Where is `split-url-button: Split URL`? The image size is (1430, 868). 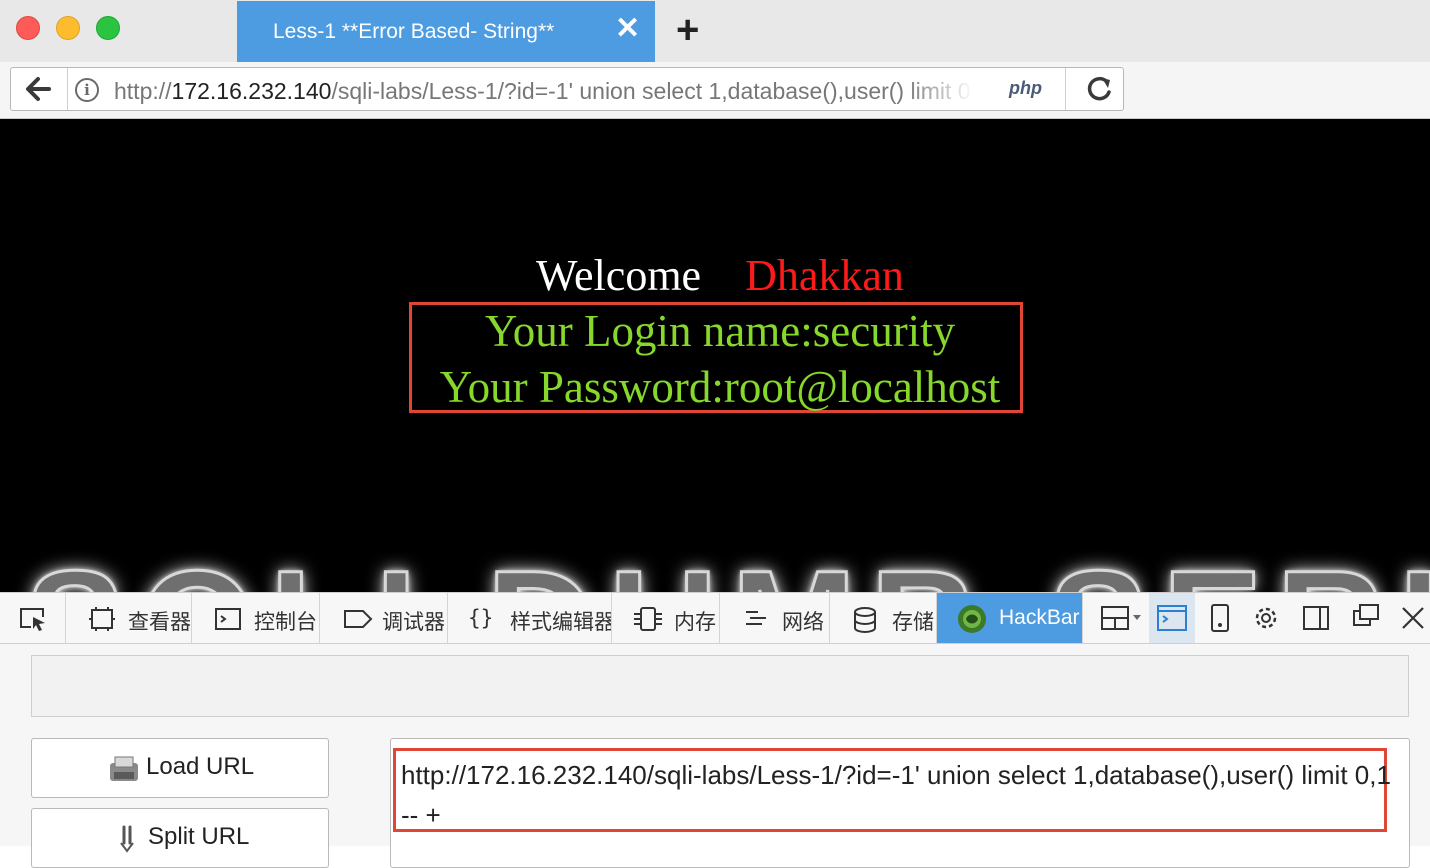
split-url-button: Split URL is located at coordinates (180, 838).